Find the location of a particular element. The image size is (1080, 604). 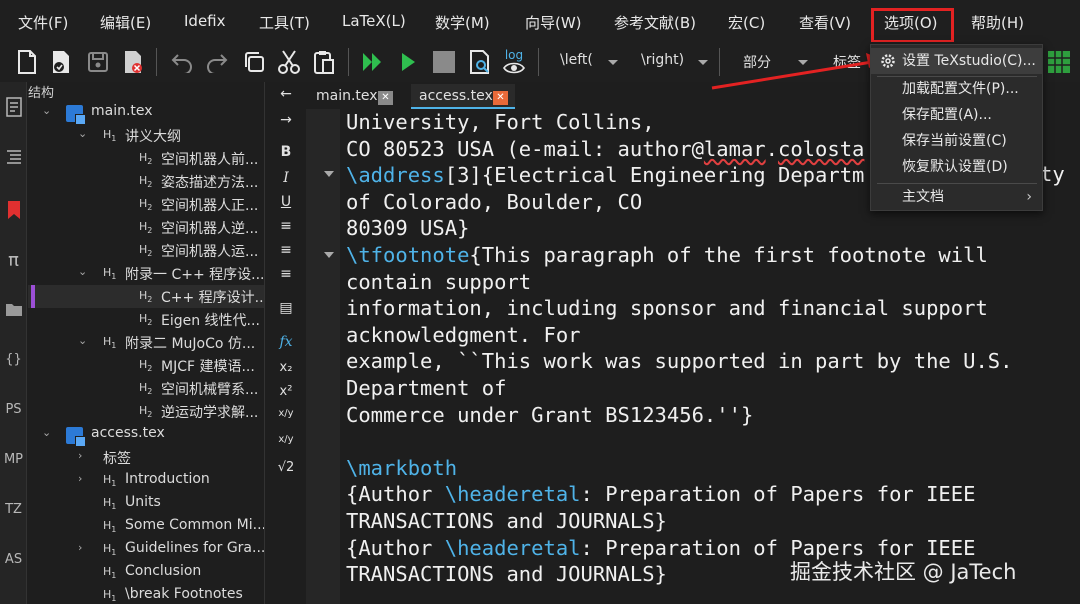

tree-section-item: ⌄ H1 讲义大纲 is located at coordinates (146, 135).